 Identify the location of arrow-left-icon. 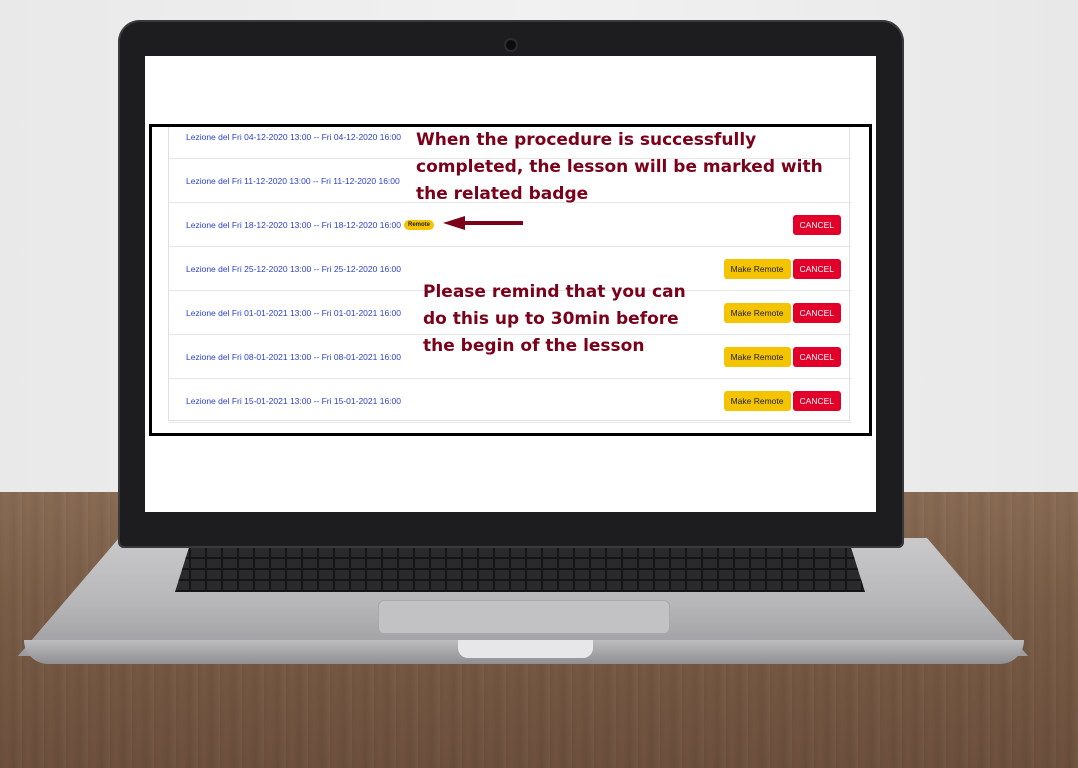
(483, 223).